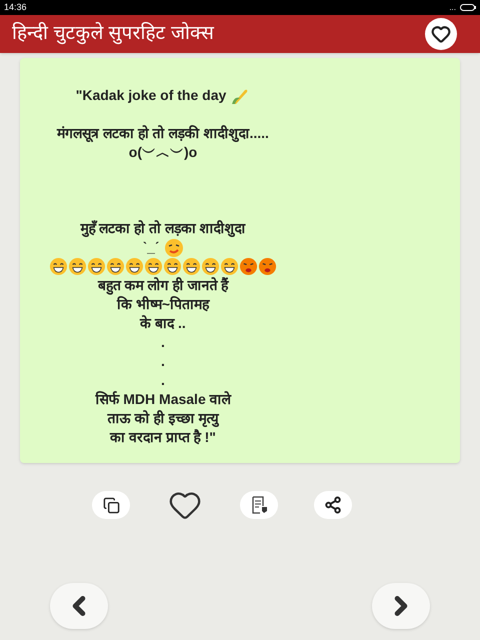 The height and width of the screenshot is (640, 480). I want to click on joke-text: o(︶︿︶)o, so click(163, 152).